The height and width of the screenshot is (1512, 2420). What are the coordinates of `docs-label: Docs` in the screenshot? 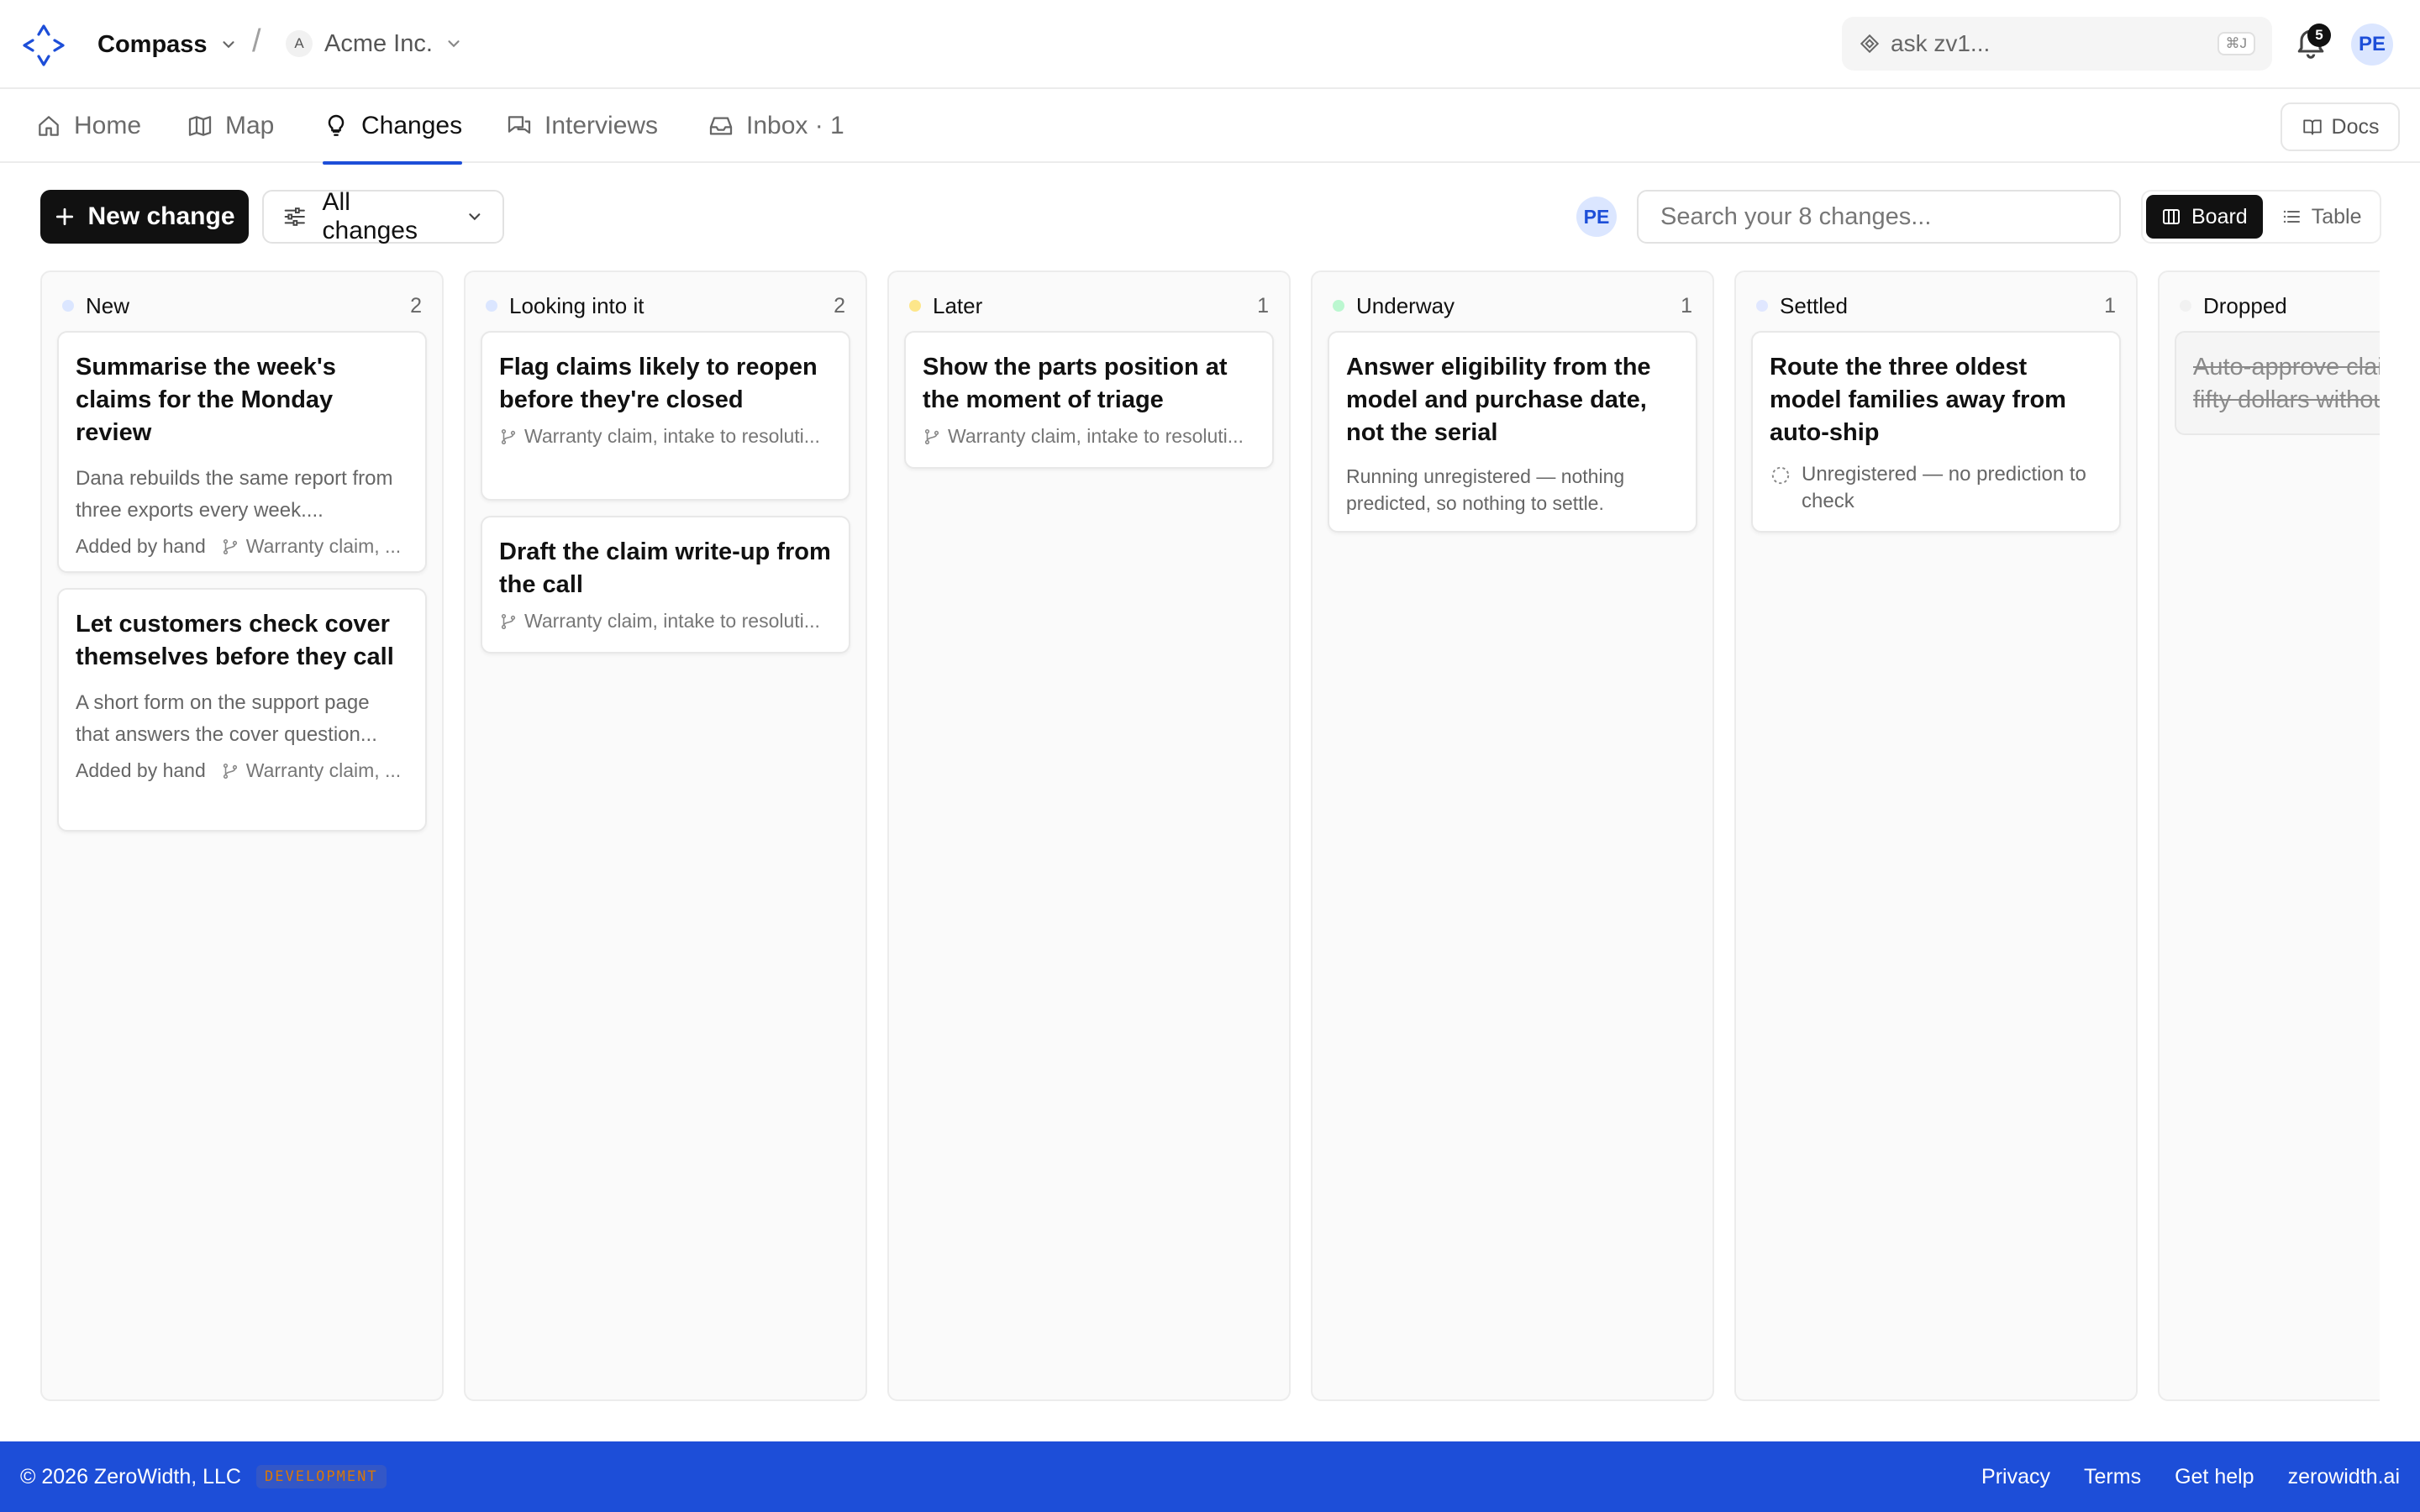 It's located at (2355, 126).